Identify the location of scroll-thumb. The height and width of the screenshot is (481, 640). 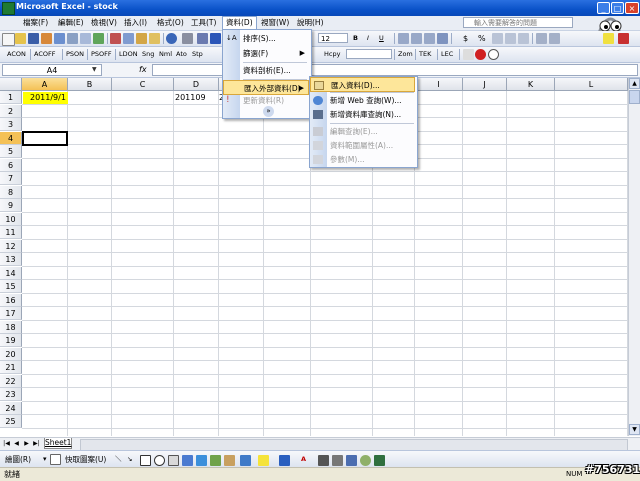
(634, 97).